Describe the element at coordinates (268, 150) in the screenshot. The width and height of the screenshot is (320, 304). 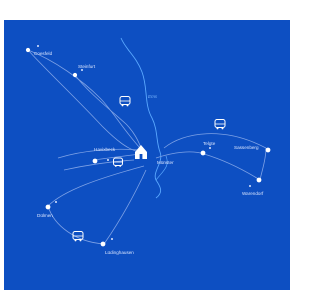
I see `node-sassenberg` at that location.